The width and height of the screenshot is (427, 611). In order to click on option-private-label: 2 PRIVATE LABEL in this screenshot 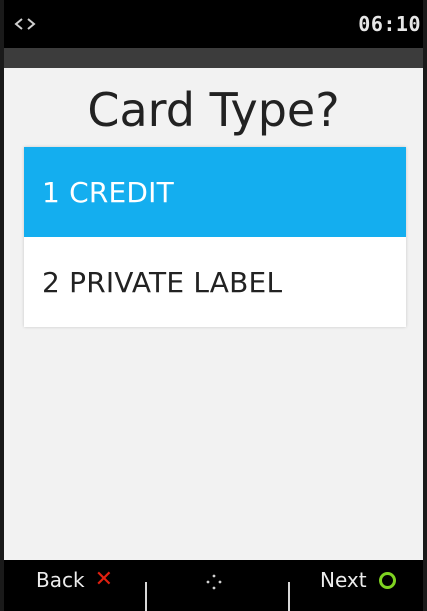, I will do `click(215, 282)`.